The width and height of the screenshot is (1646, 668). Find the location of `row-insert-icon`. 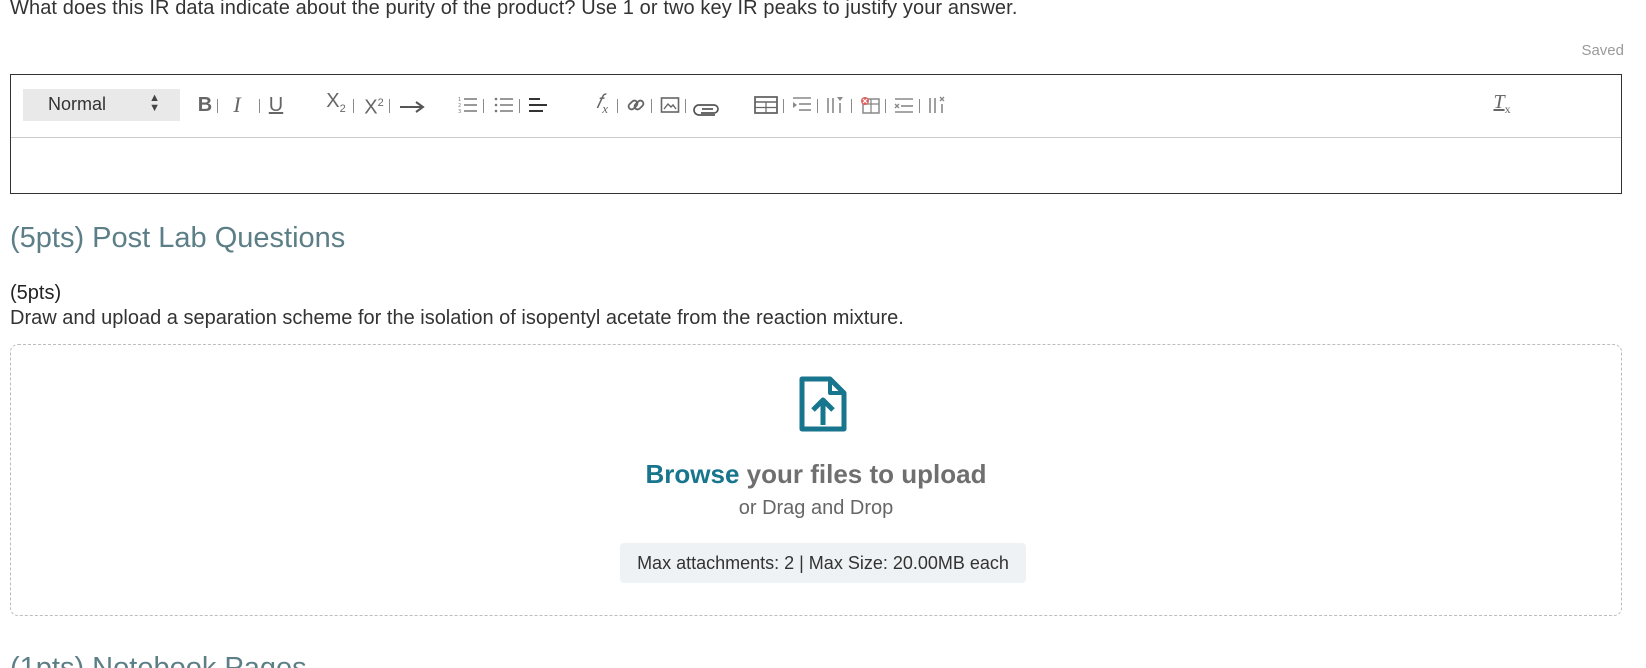

row-insert-icon is located at coordinates (802, 104).